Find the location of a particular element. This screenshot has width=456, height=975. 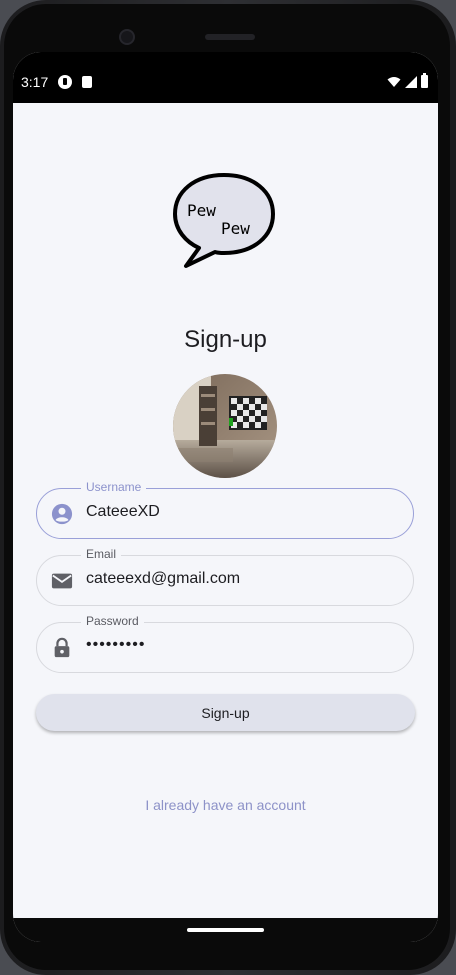

password-field: Password ••••••••• is located at coordinates (225, 643).